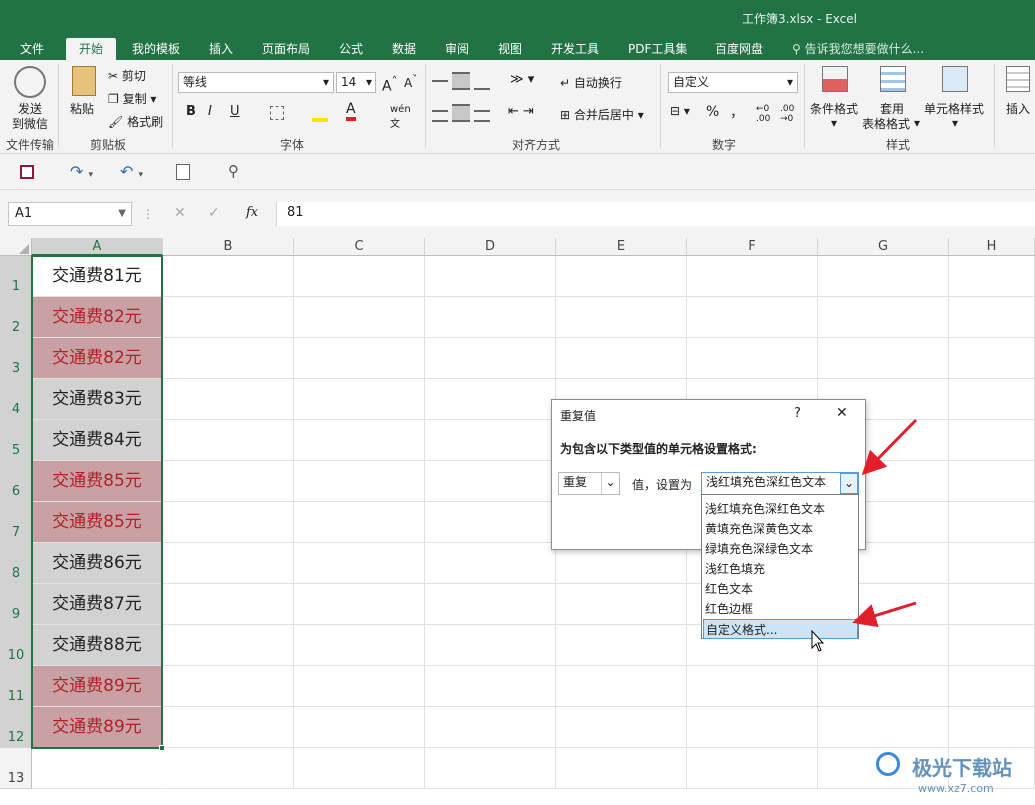 The height and width of the screenshot is (805, 1035). I want to click on watermark-title: 极光下载站, so click(962, 768).